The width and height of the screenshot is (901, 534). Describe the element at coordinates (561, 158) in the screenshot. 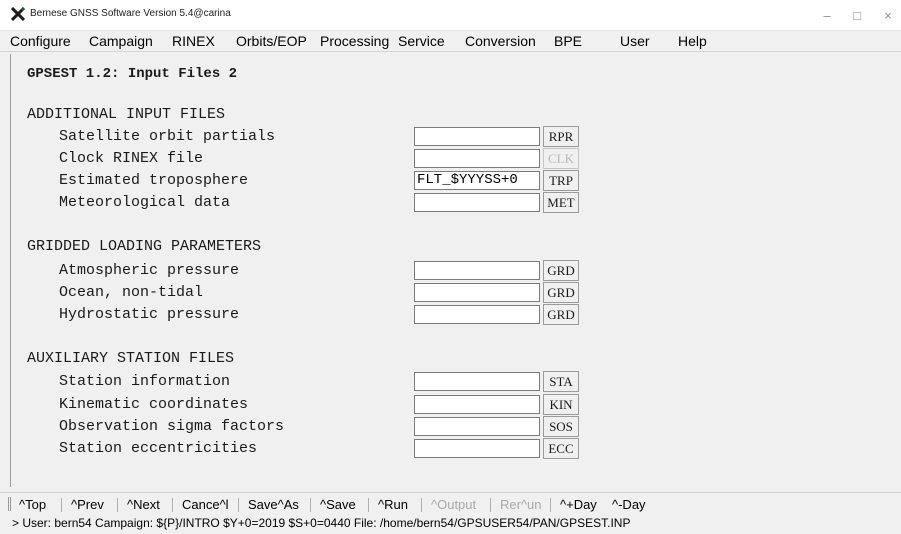

I see `clk-select-button: CLK` at that location.